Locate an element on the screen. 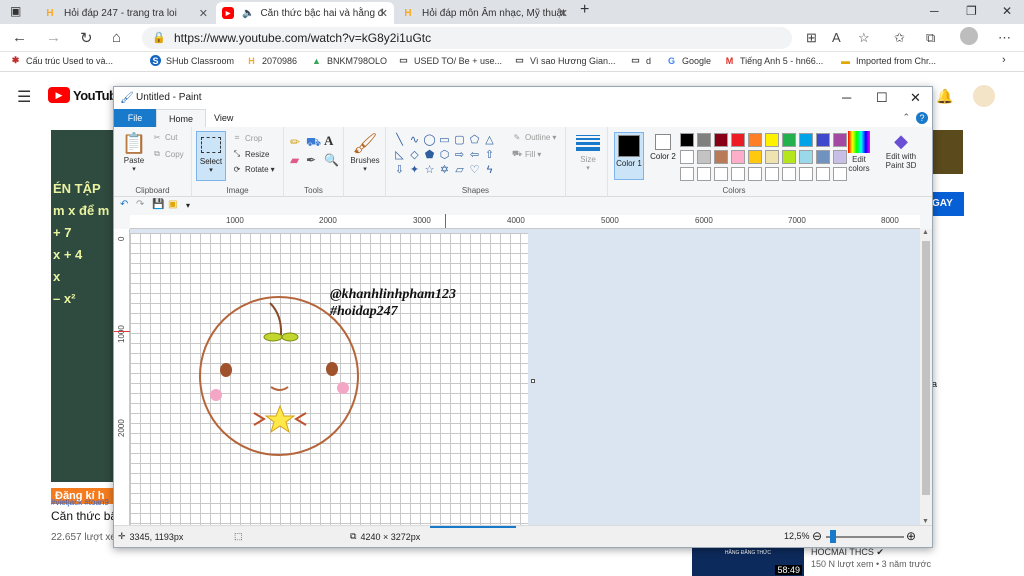  favorites-icon: ✩ is located at coordinates (899, 38).